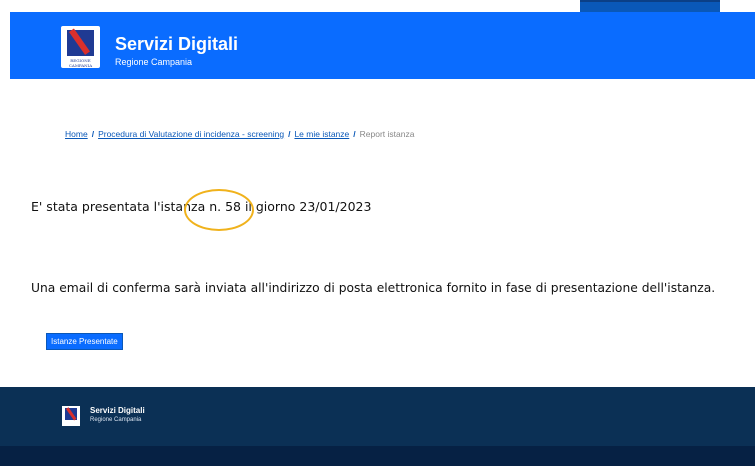 Image resolution: width=755 pixels, height=466 pixels. I want to click on site-subtitle: Regione Campania, so click(154, 62).